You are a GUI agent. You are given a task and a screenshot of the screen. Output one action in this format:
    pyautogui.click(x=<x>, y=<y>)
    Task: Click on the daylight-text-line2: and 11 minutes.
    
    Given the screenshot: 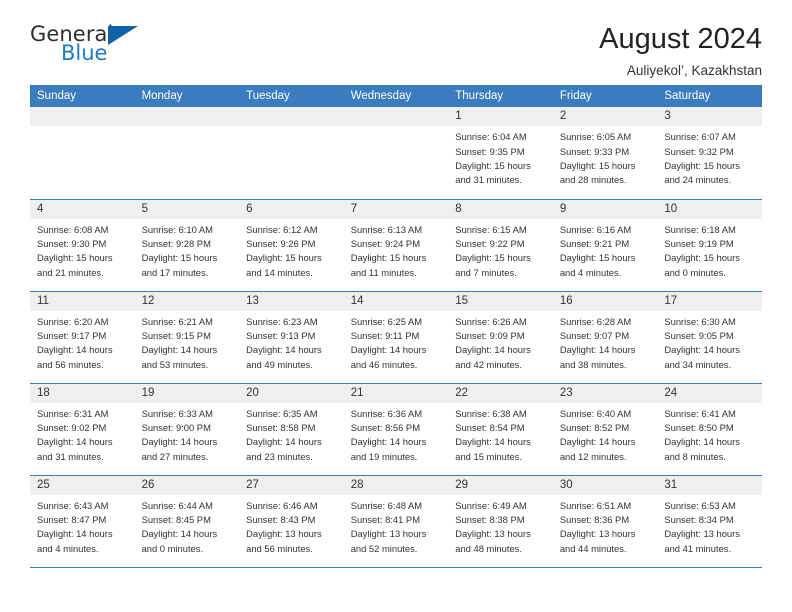 What is the action you would take?
    pyautogui.click(x=383, y=272)
    